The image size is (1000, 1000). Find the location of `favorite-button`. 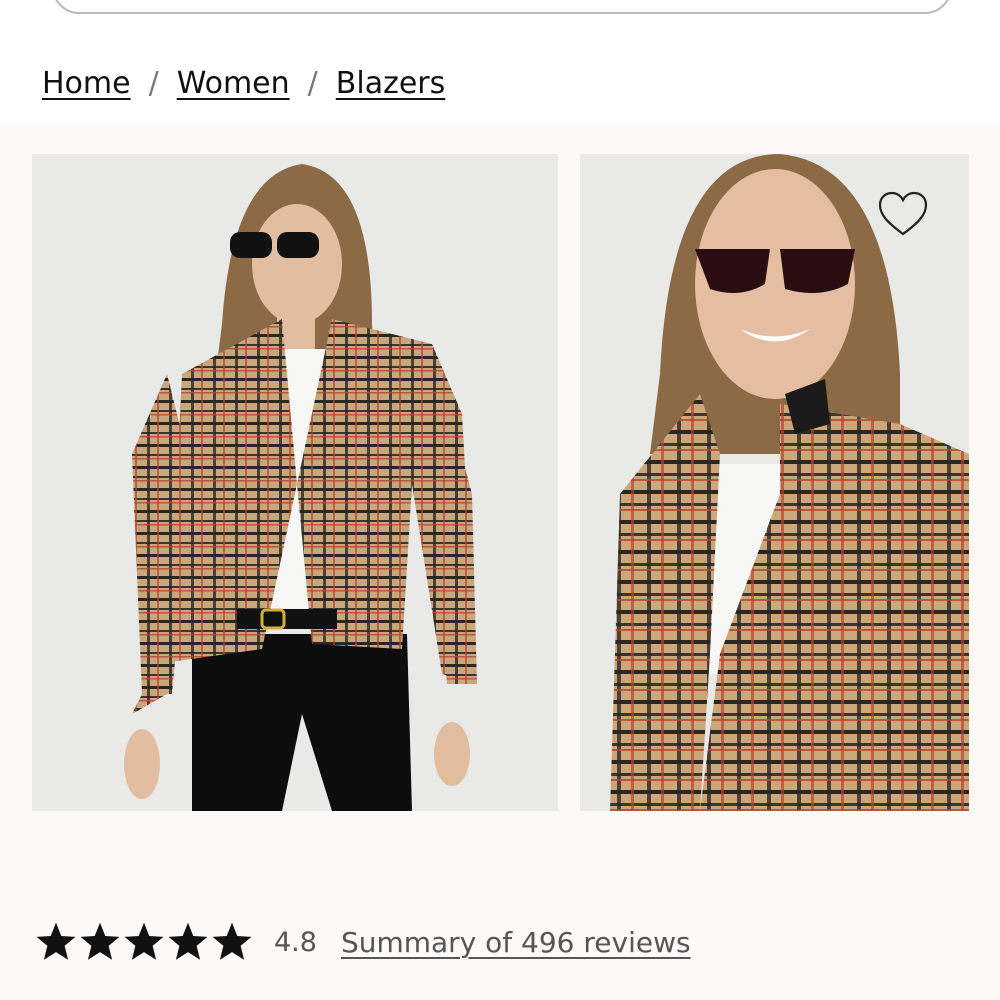

favorite-button is located at coordinates (903, 215).